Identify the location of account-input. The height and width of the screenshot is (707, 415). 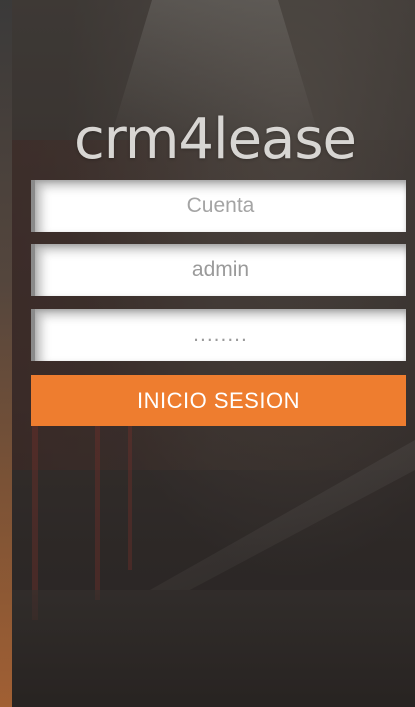
(218, 206).